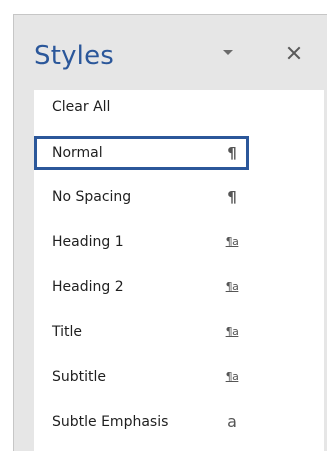 The image size is (327, 452). What do you see at coordinates (141, 332) in the screenshot?
I see `style-item-title: Title ¶a` at bounding box center [141, 332].